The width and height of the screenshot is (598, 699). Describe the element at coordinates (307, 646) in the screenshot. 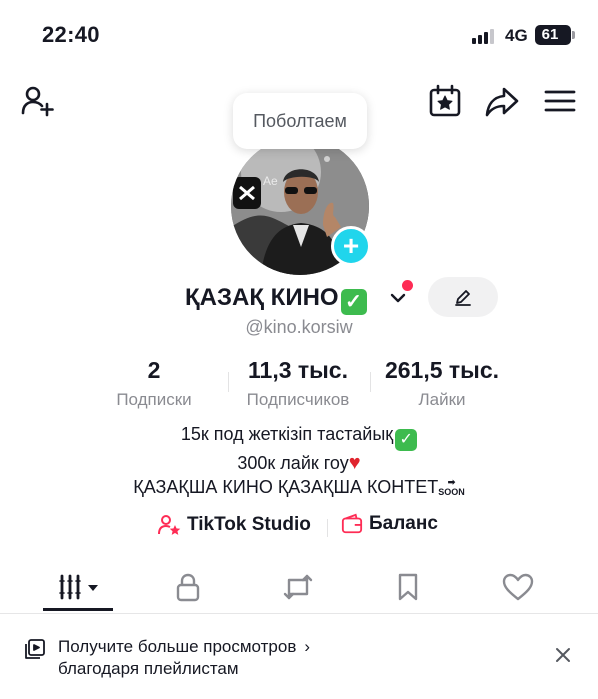

I see `chevron-right-icon: ›` at that location.